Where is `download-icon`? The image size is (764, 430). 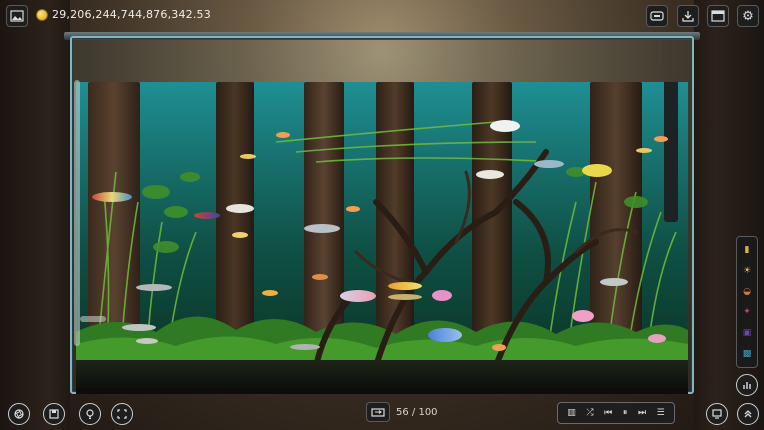 download-icon is located at coordinates (688, 16).